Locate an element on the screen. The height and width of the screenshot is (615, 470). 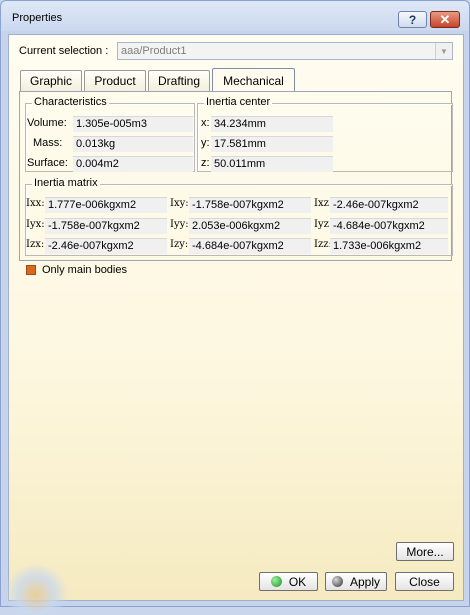
izx-label: Izx: is located at coordinates (35, 244).